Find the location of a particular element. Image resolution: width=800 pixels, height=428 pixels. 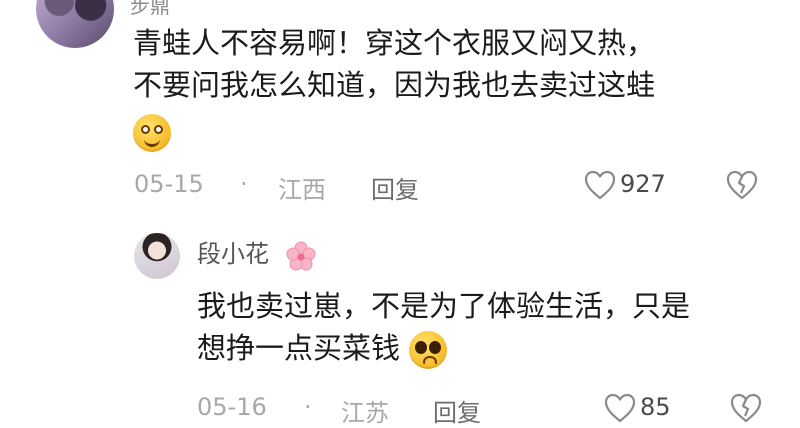

reply-line-1: 我也卖过崽，不是为了体验生活，只是 is located at coordinates (444, 306).